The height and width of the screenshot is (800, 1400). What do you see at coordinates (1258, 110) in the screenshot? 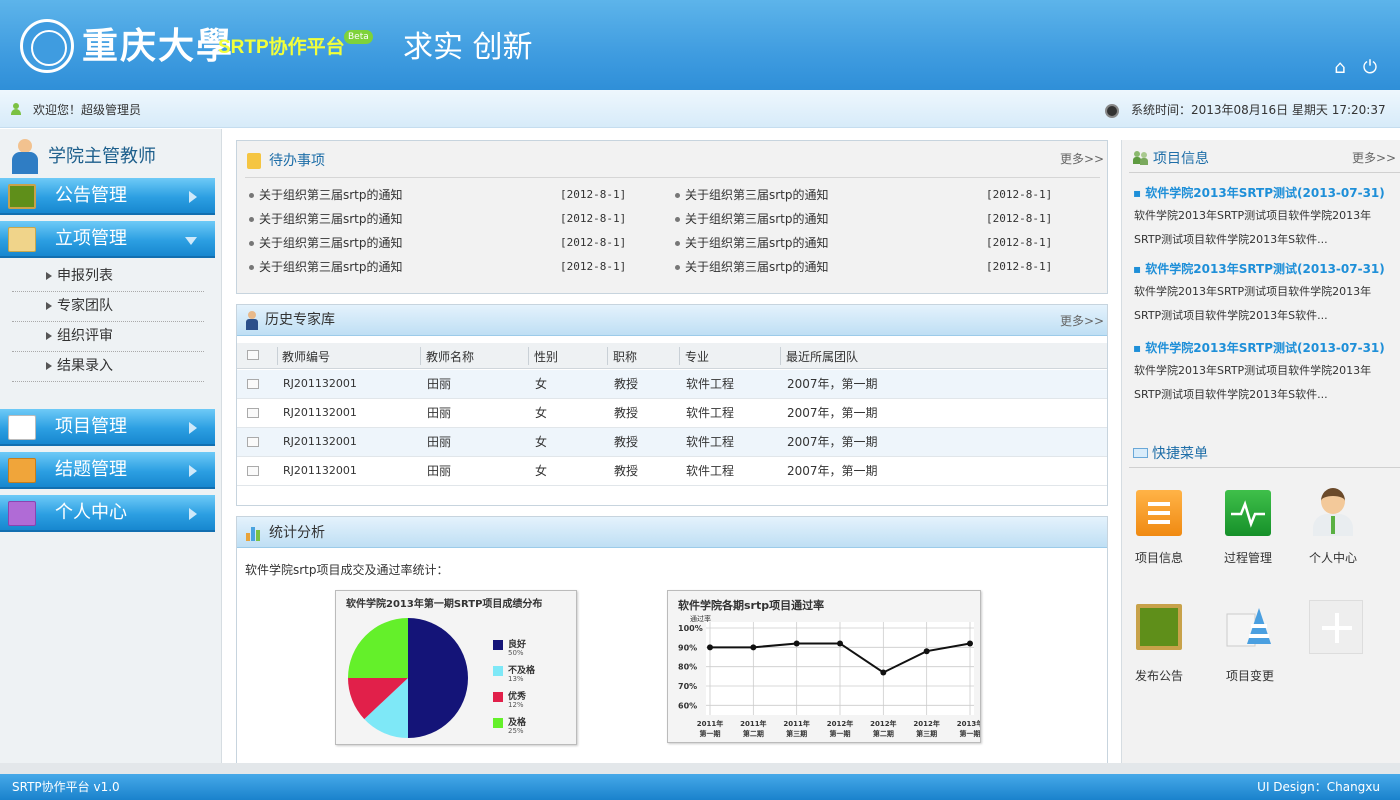
I see `system-time: 系统时间：2013年08月16日 星期天 17:20:37` at bounding box center [1258, 110].